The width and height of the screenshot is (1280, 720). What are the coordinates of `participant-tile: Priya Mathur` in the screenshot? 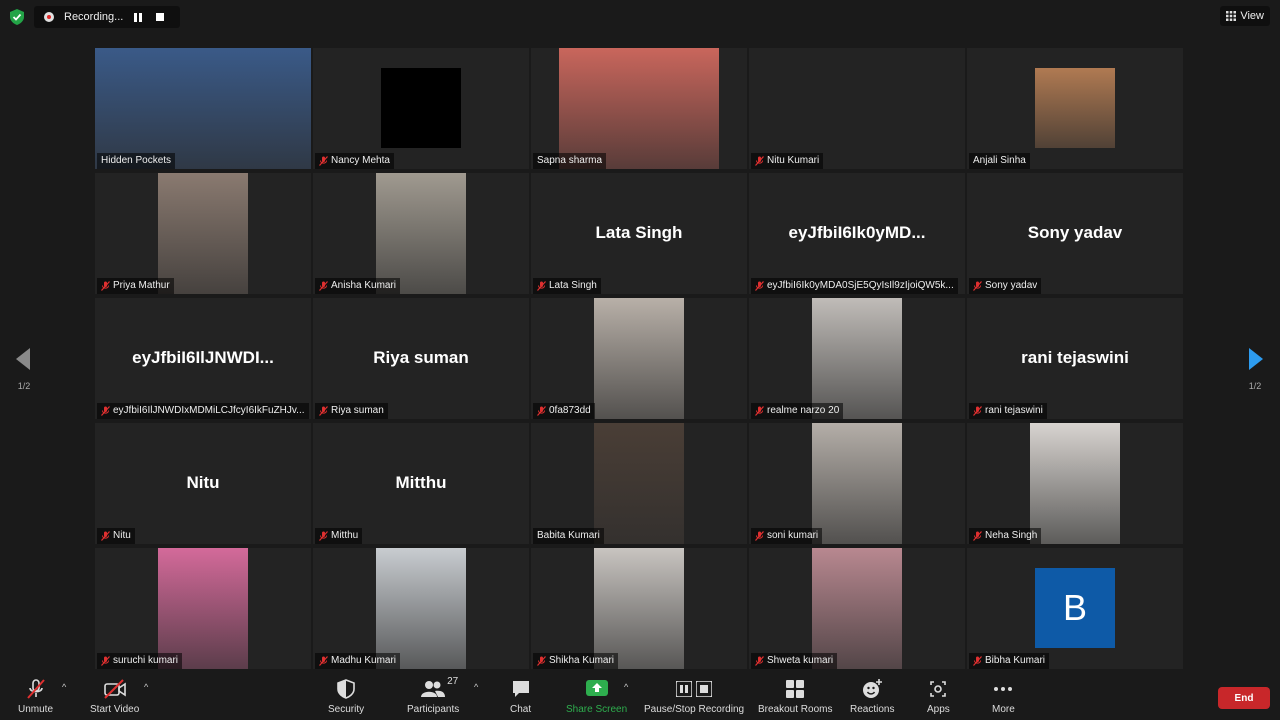 It's located at (203, 233).